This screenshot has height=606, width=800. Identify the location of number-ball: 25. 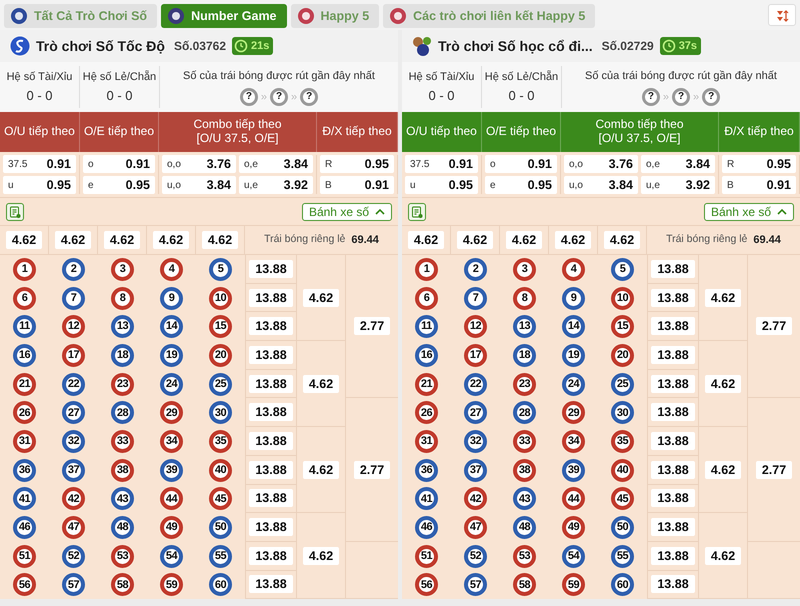
(622, 384).